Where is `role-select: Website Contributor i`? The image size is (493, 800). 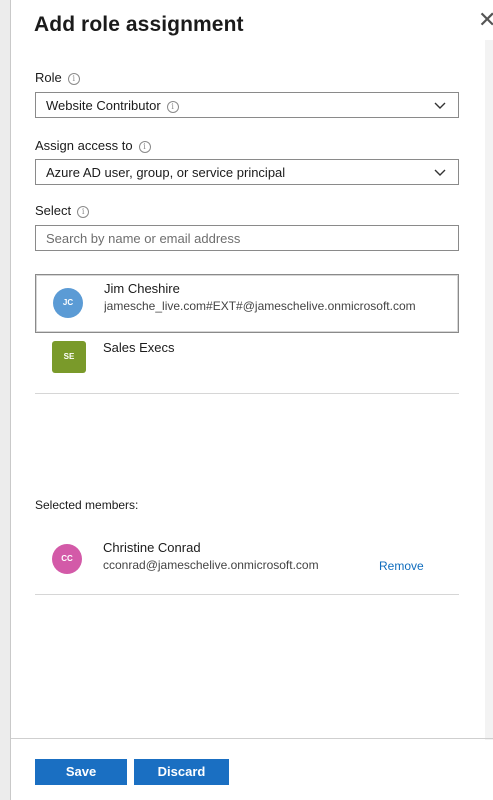
role-select: Website Contributor i is located at coordinates (247, 105).